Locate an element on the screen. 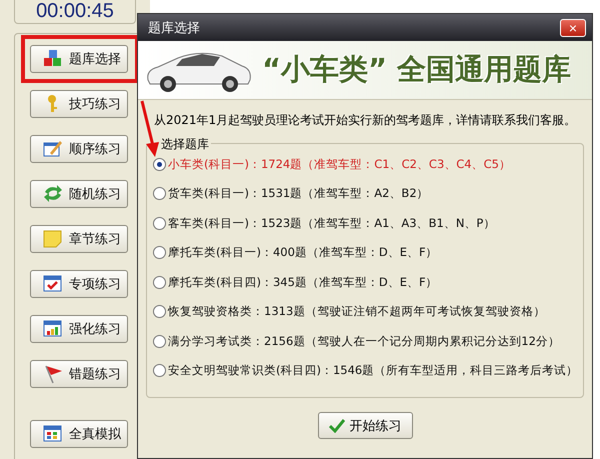 The height and width of the screenshot is (459, 600). radio-option: 客车类(科目一)：1523题（准驾车型：A1、A3、B1、N、P） is located at coordinates (324, 223).